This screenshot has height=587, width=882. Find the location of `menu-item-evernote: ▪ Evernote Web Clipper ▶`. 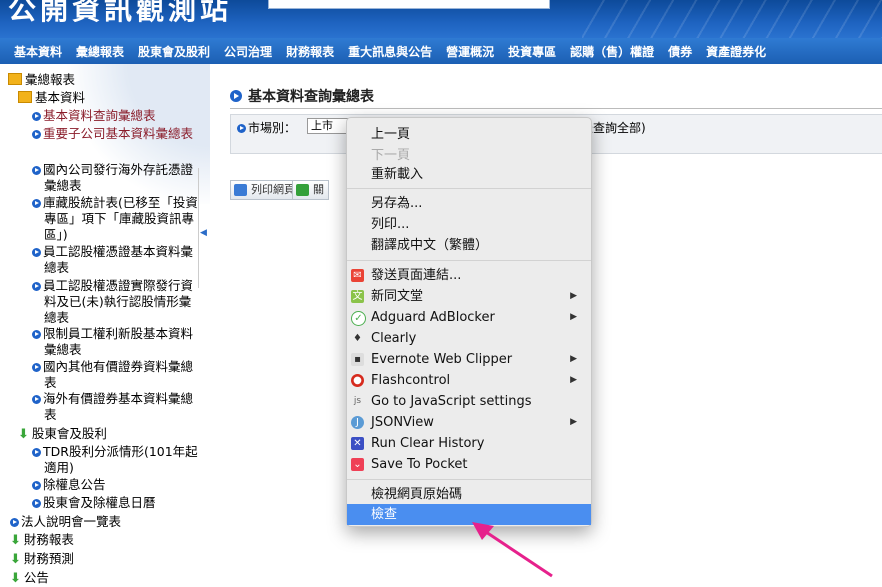

menu-item-evernote: ▪ Evernote Web Clipper ▶ is located at coordinates (469, 359).